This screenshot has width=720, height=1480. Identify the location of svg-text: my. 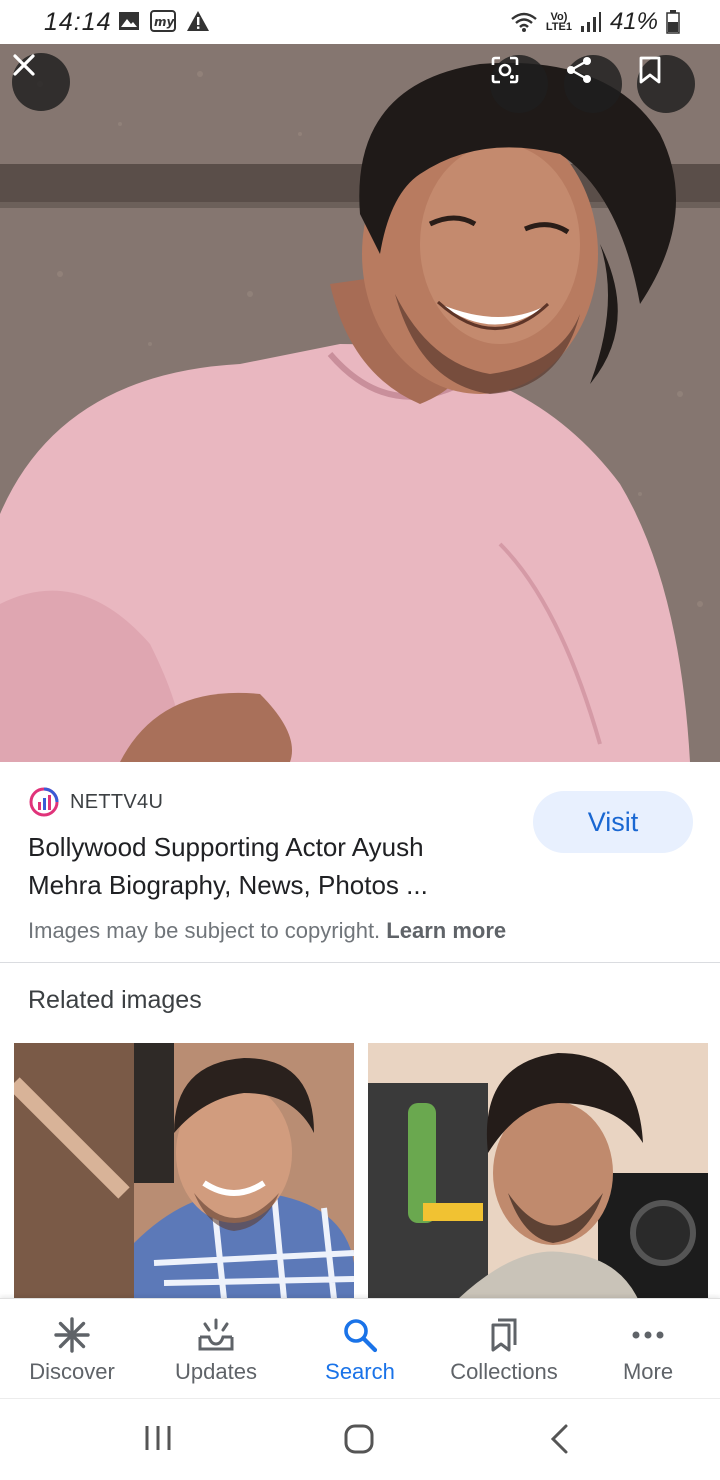
(165, 22).